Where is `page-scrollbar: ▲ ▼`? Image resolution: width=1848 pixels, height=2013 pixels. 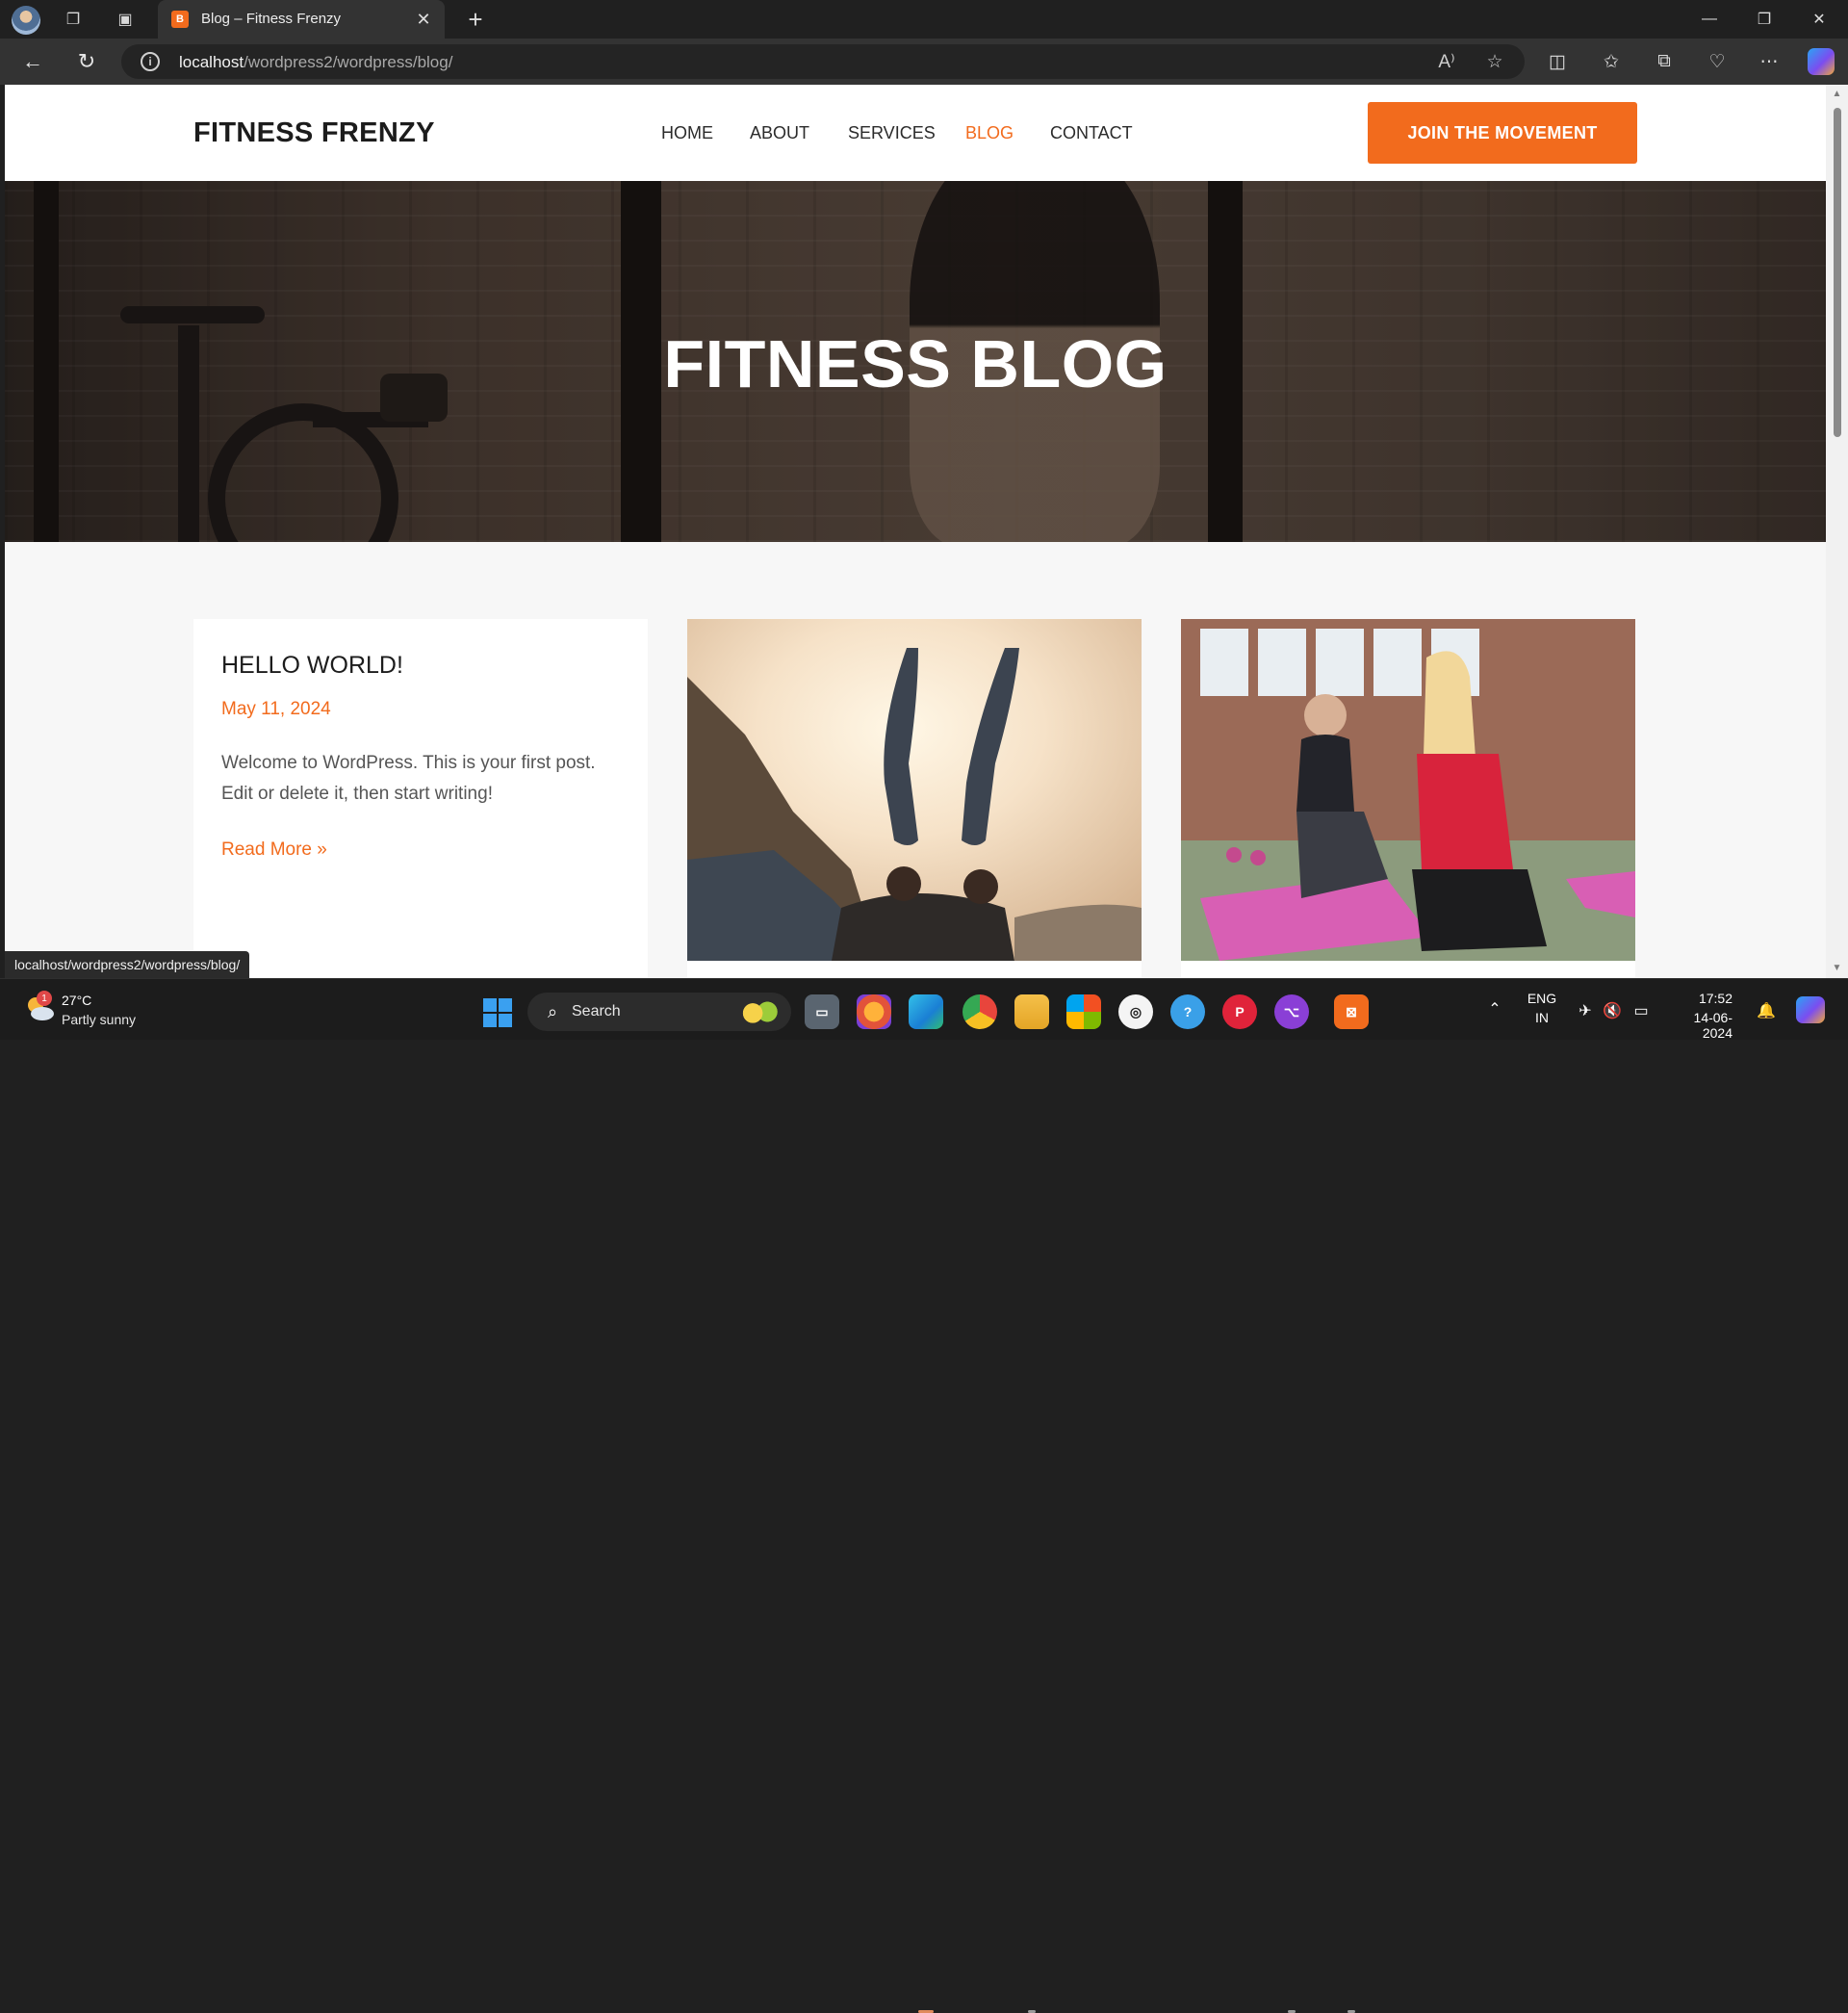
page-scrollbar: ▲ ▼ is located at coordinates (1837, 531).